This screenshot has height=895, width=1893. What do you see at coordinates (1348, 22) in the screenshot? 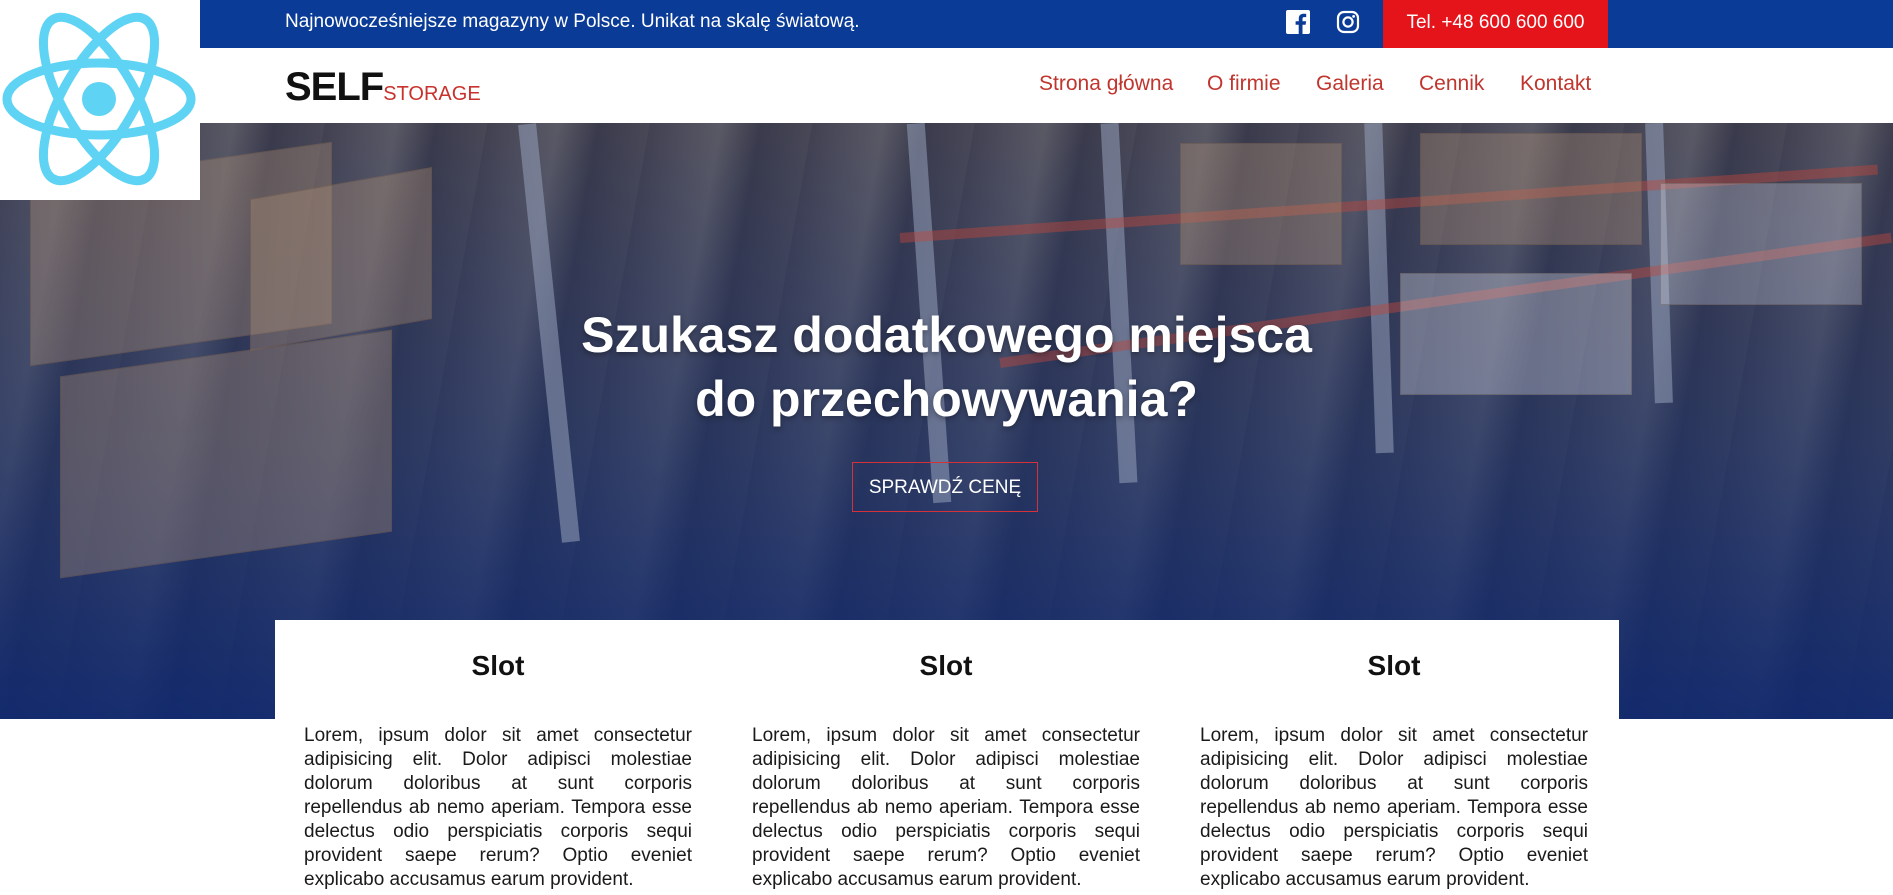
I see `instagram-icon` at bounding box center [1348, 22].